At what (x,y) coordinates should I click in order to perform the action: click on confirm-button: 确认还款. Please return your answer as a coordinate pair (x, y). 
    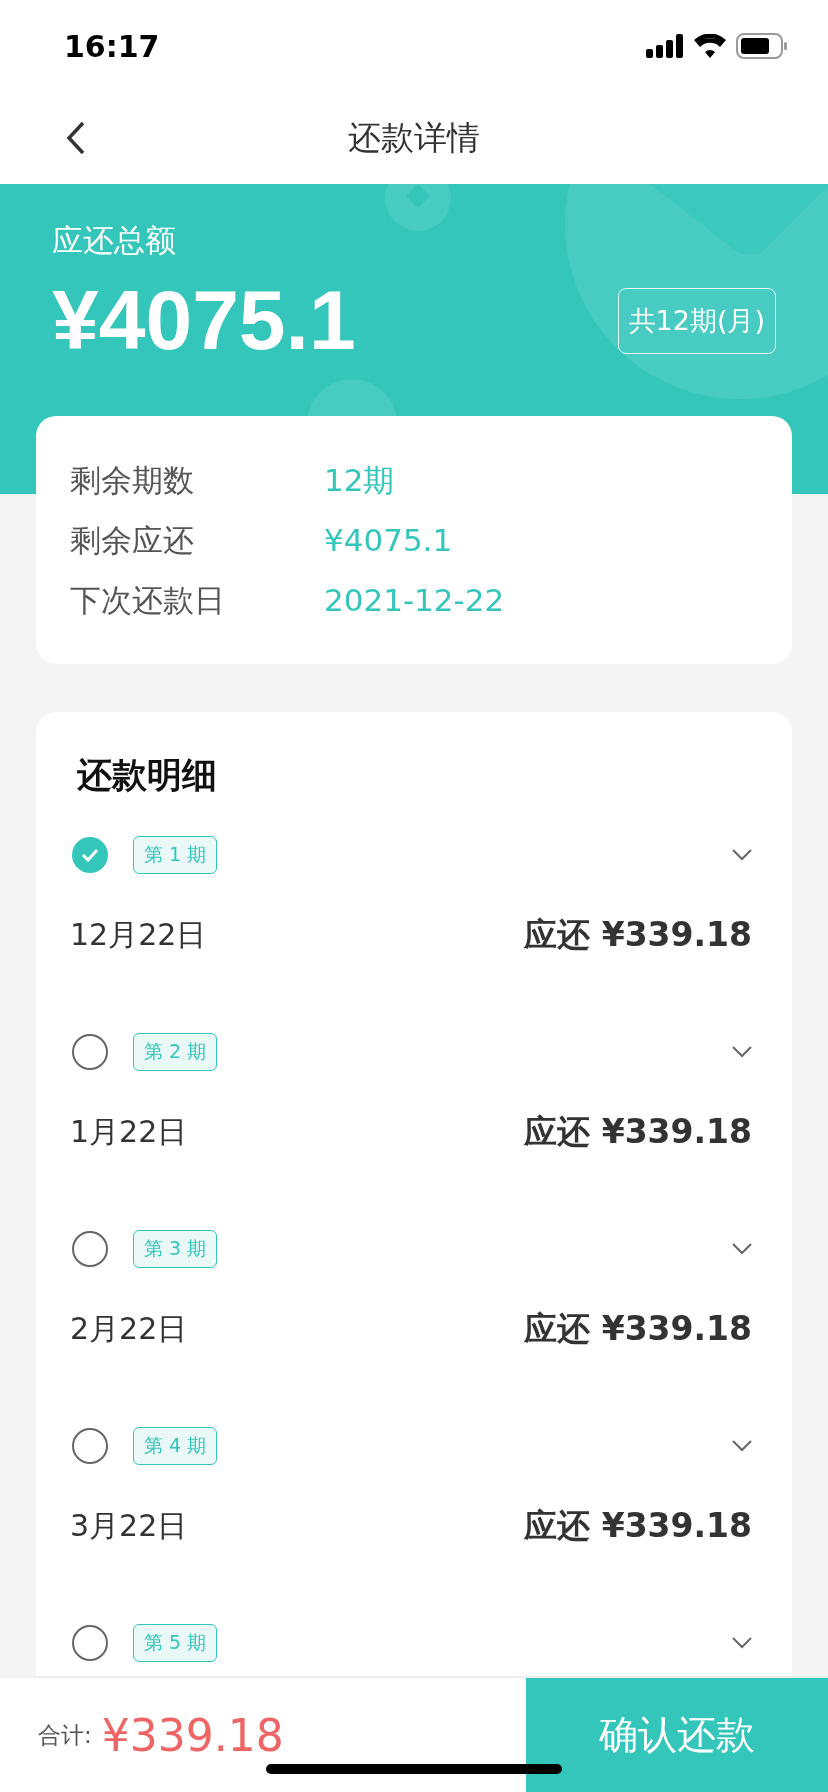
    Looking at the image, I should click on (677, 1735).